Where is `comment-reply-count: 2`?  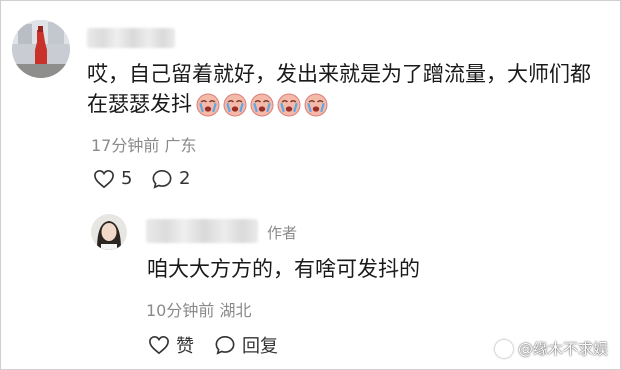
comment-reply-count: 2 is located at coordinates (185, 178).